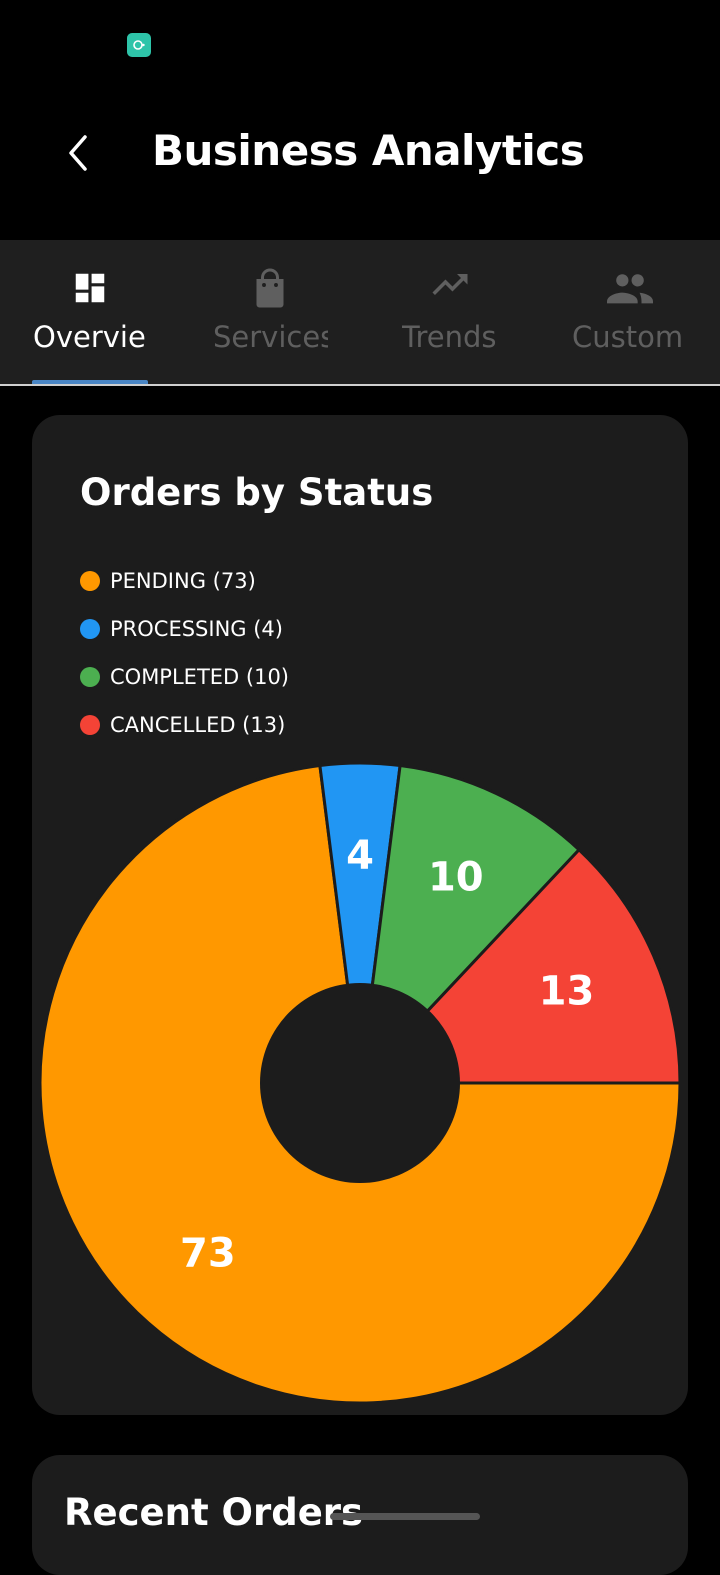 The image size is (720, 1575). I want to click on legend-label: PROCESSING (4), so click(196, 629).